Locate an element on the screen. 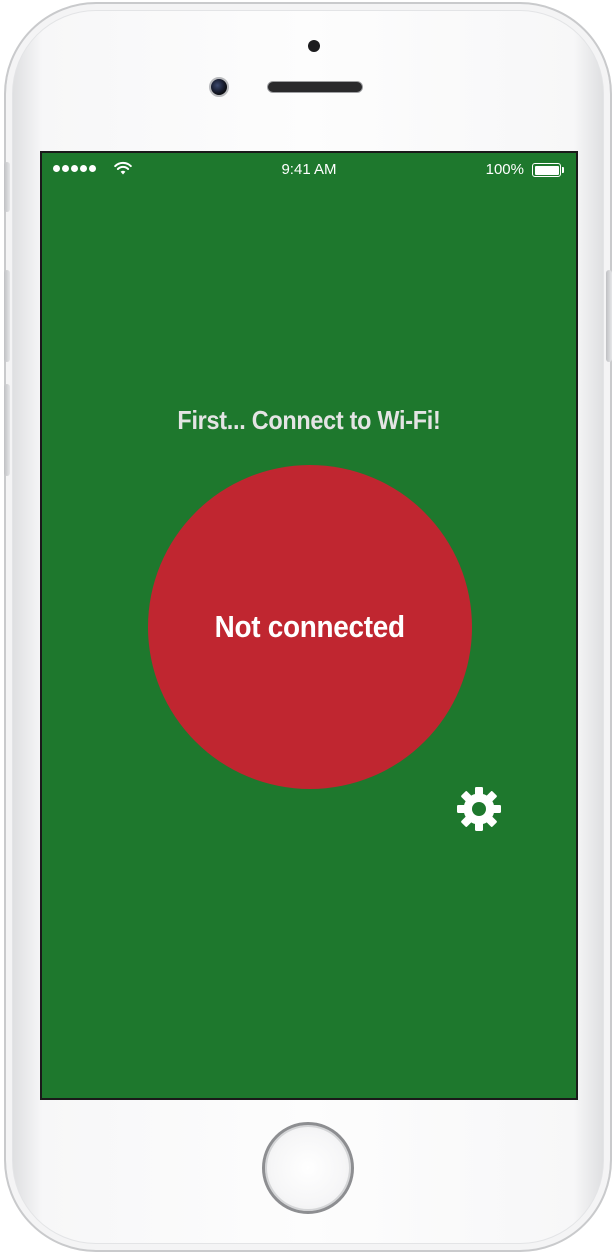 This screenshot has height=1255, width=616. gear-icon is located at coordinates (479, 809).